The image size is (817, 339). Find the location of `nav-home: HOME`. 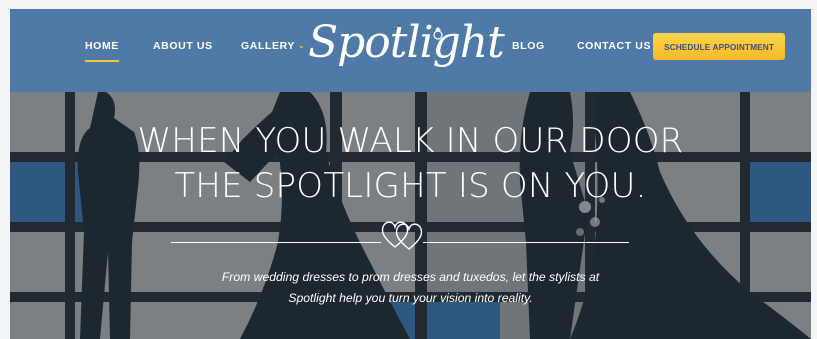

nav-home: HOME is located at coordinates (102, 51).